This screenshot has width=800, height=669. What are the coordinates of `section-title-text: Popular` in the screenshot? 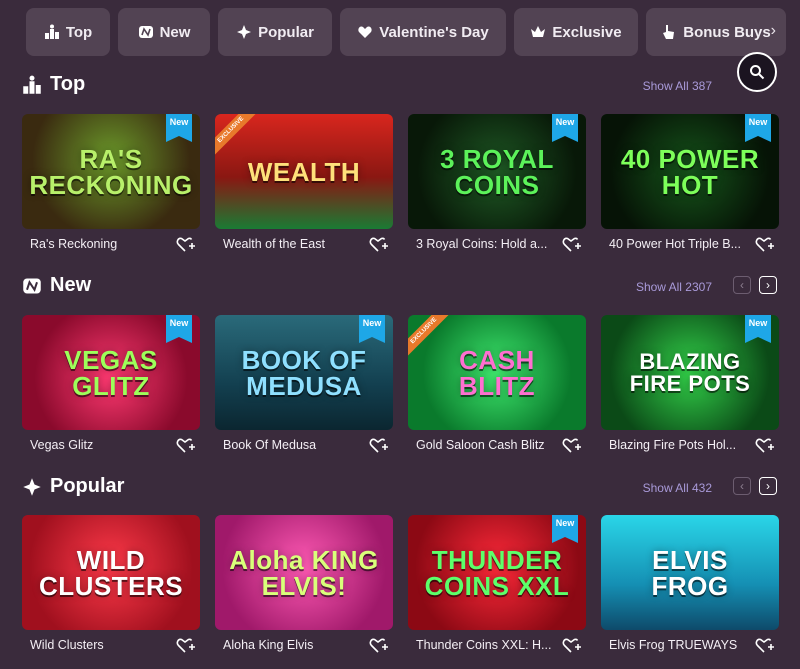 It's located at (87, 486).